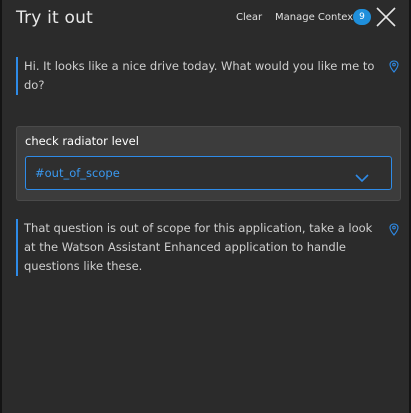 The image size is (411, 413). What do you see at coordinates (316, 17) in the screenshot?
I see `manage-context-button: Manage Context` at bounding box center [316, 17].